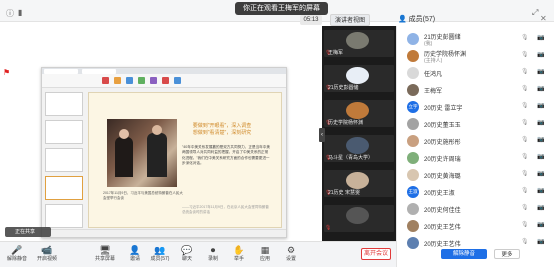  Describe the element at coordinates (64, 188) in the screenshot. I see `slide-thumbnail-selected` at that location.